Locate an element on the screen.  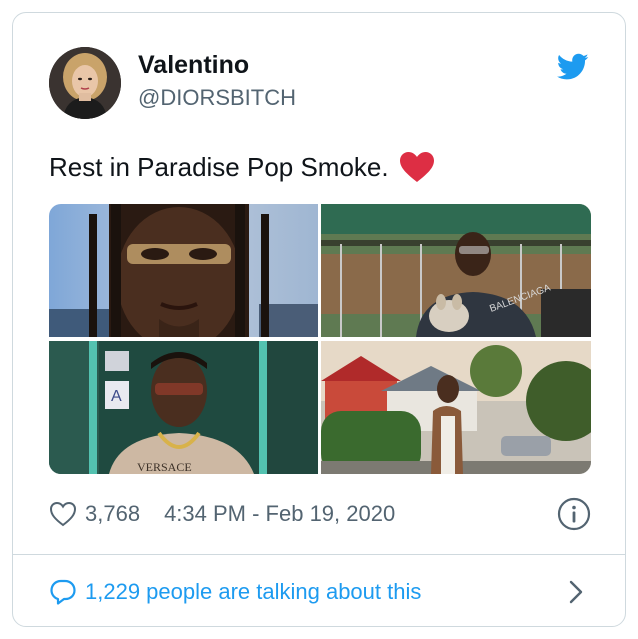
chevron-right-icon is located at coordinates (576, 592).